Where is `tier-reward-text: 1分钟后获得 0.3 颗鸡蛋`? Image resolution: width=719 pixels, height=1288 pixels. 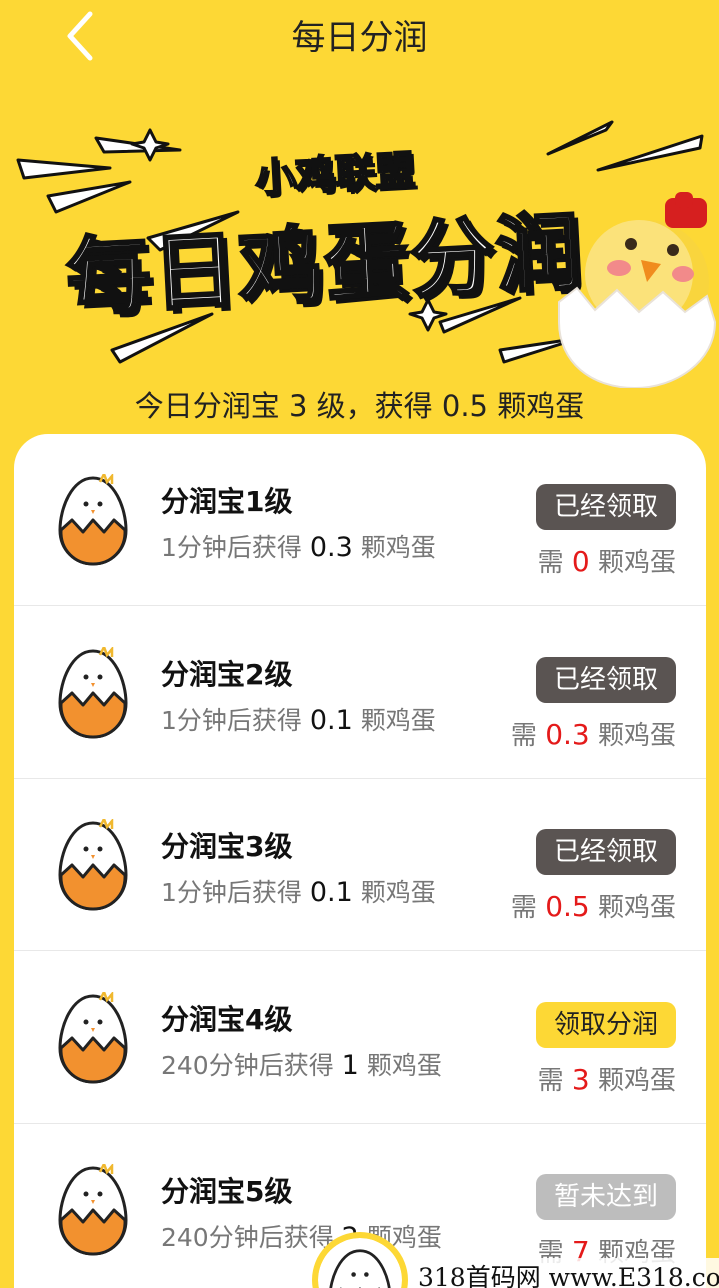 tier-reward-text: 1分钟后获得 0.3 颗鸡蛋 is located at coordinates (298, 547).